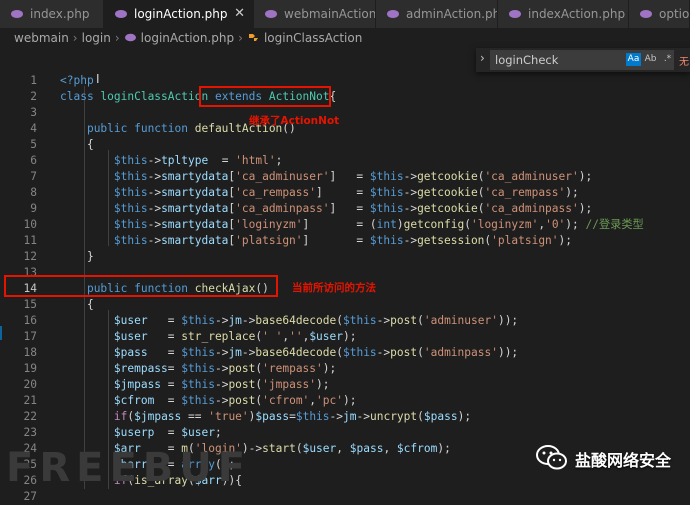 Image resolution: width=690 pixels, height=505 pixels. What do you see at coordinates (345, 129) in the screenshot?
I see `code-line: 4 public function defaultAction()` at bounding box center [345, 129].